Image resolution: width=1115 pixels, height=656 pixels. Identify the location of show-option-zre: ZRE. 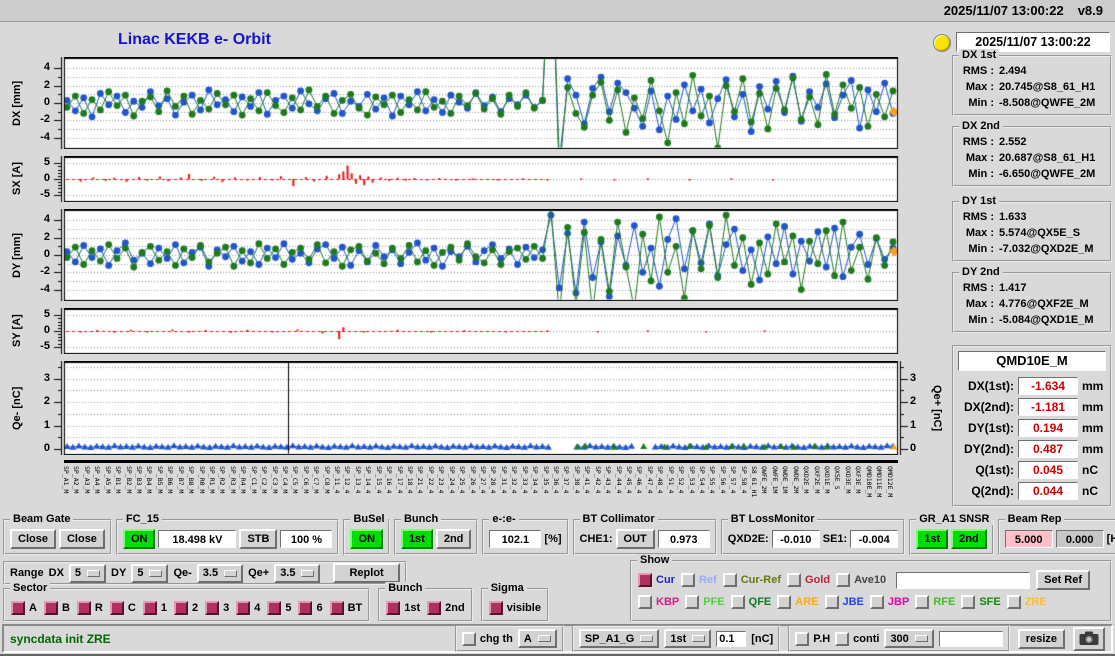
(1026, 602).